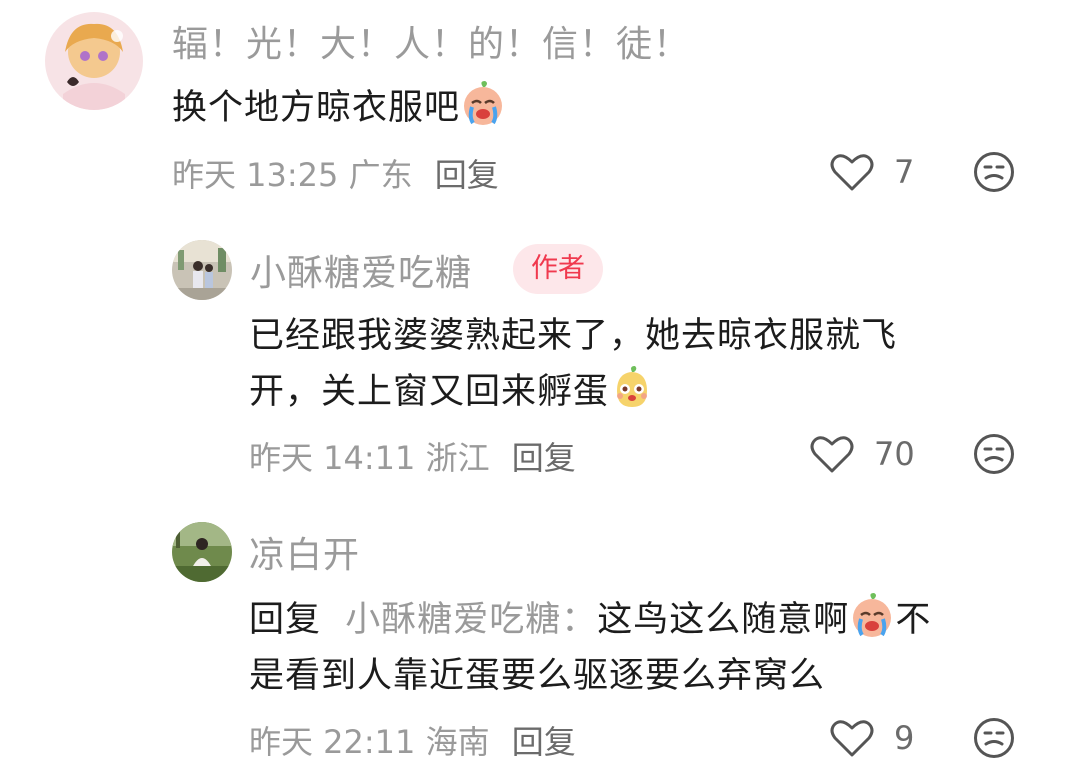 The image size is (1080, 783). I want to click on comment-text-line: 回复 小酥糖爱吃糖：这鸟这么随意啊 不, so click(654, 620).